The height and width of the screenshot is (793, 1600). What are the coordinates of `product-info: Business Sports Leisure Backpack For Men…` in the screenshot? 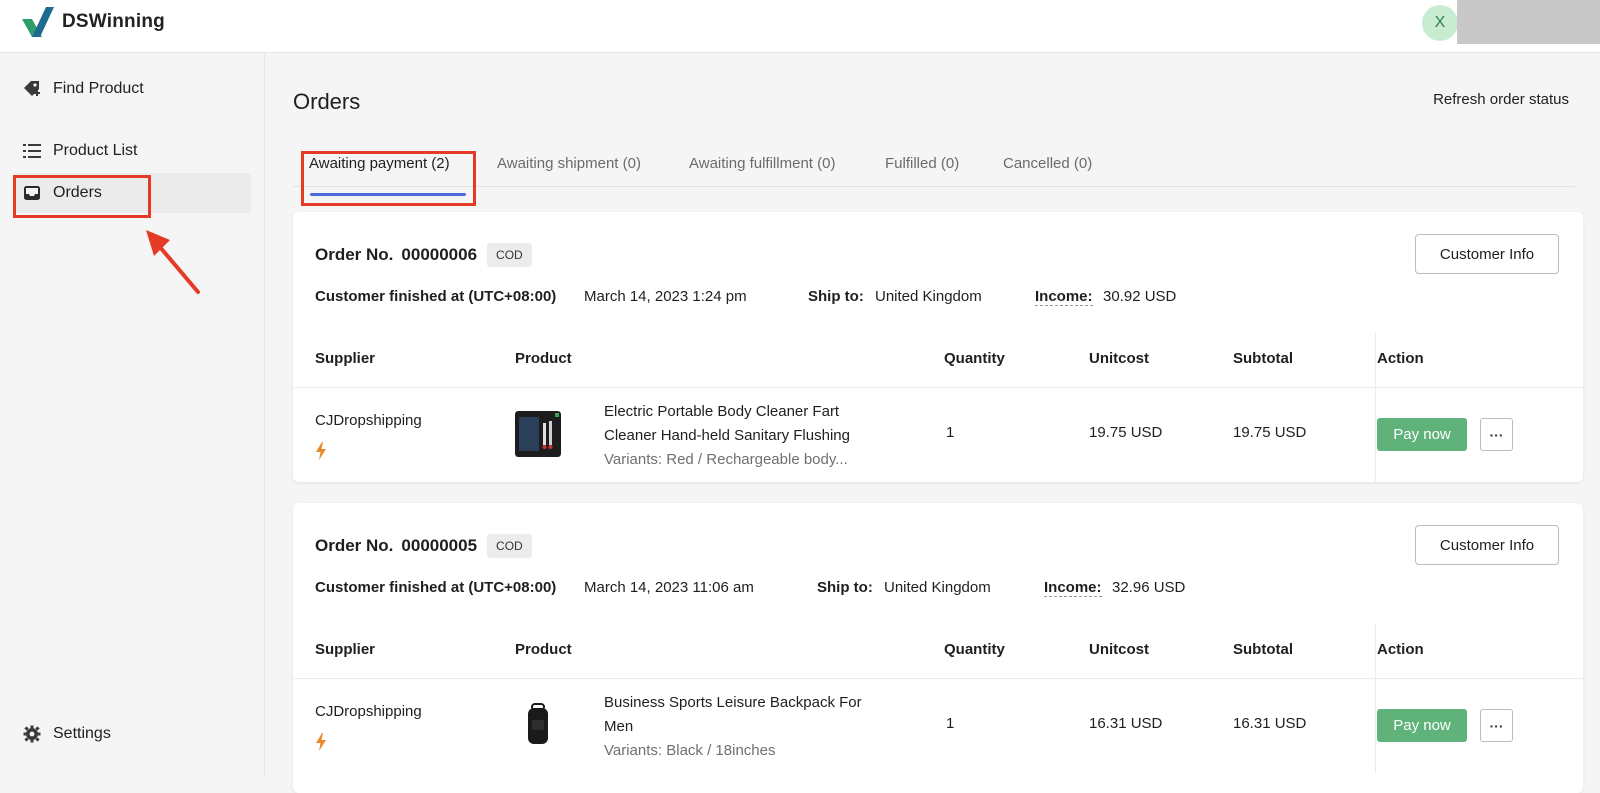 It's located at (754, 727).